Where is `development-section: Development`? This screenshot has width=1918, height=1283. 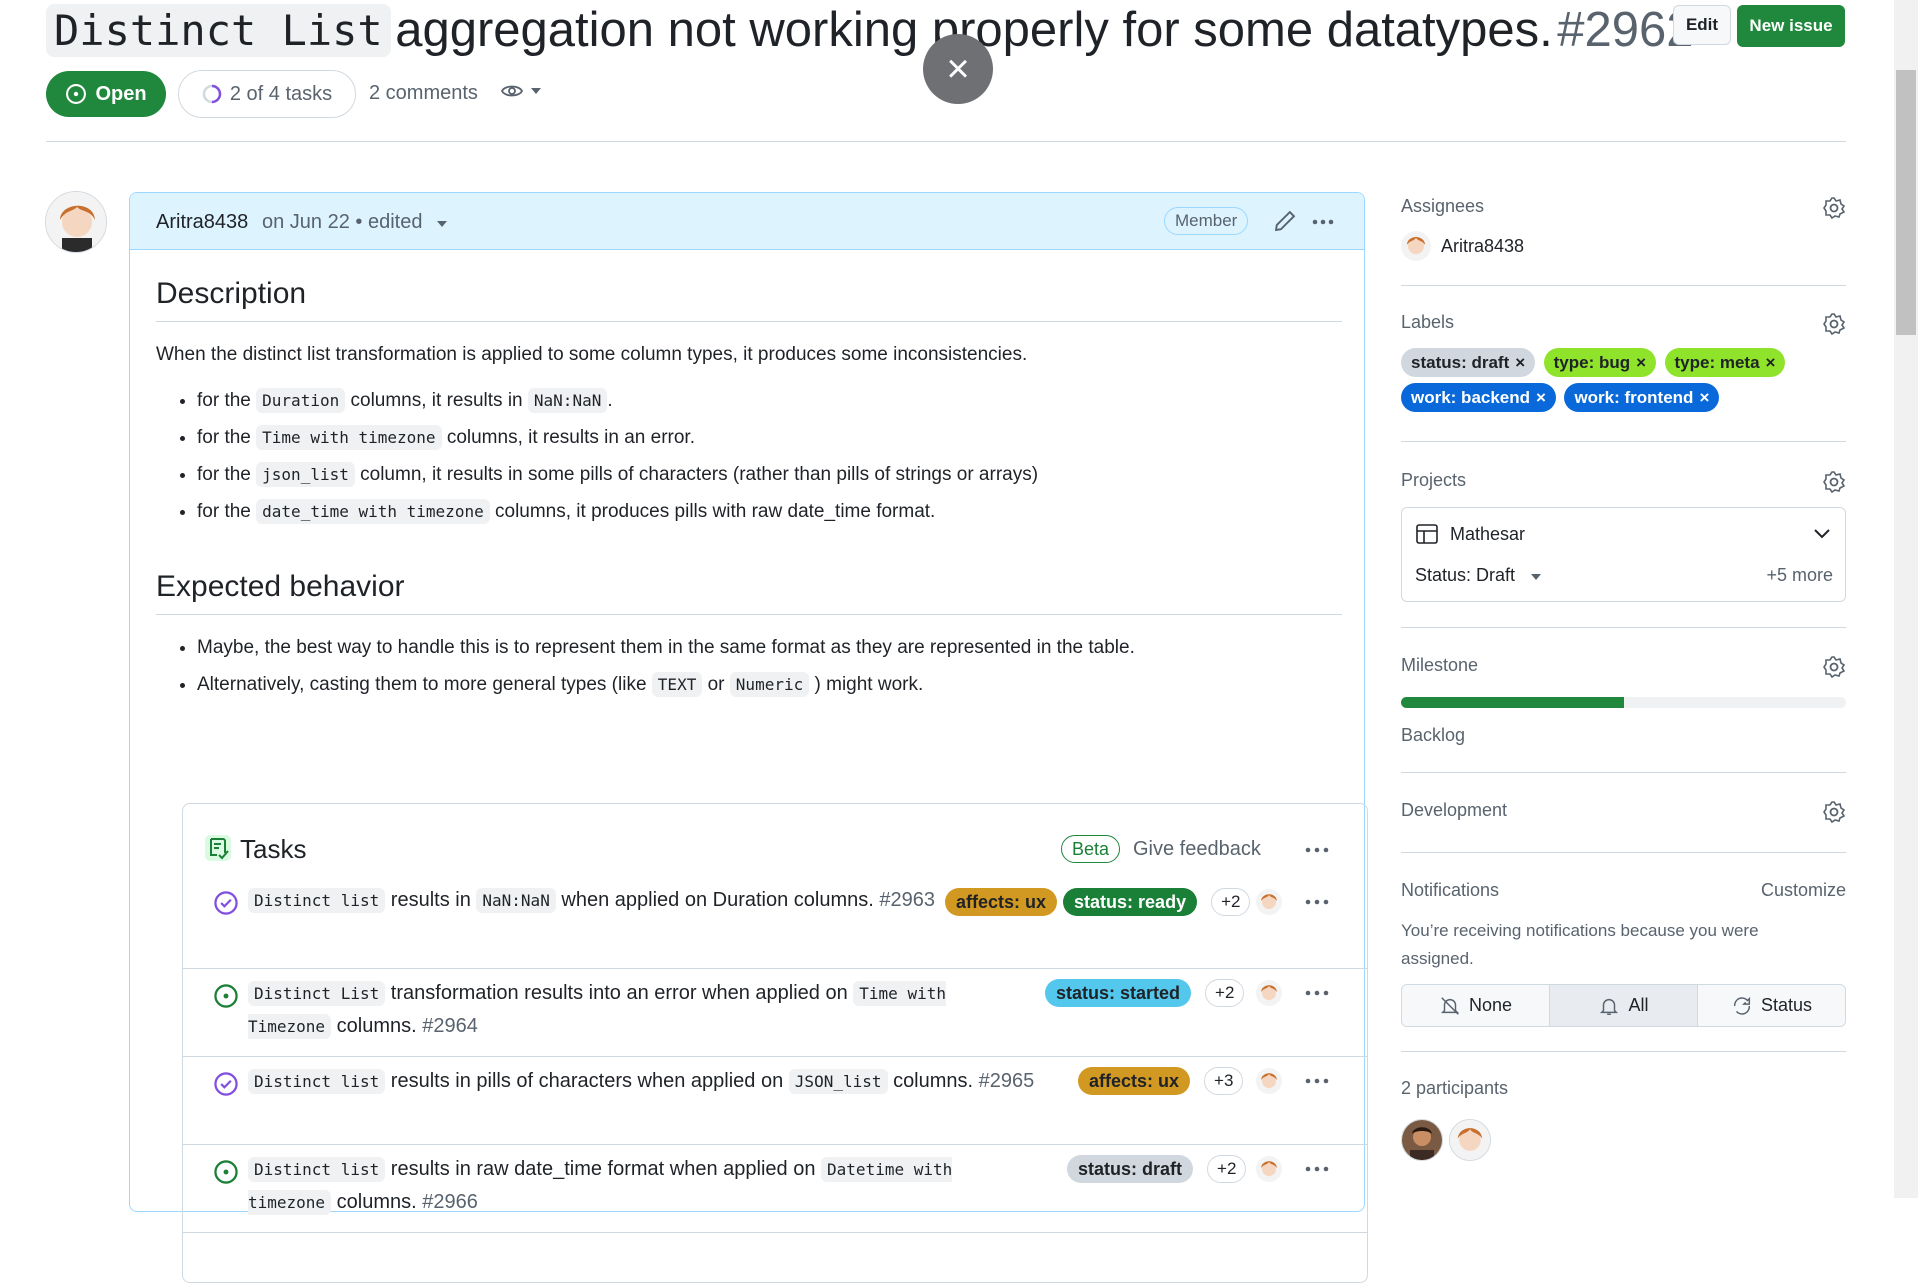 development-section: Development is located at coordinates (1623, 815).